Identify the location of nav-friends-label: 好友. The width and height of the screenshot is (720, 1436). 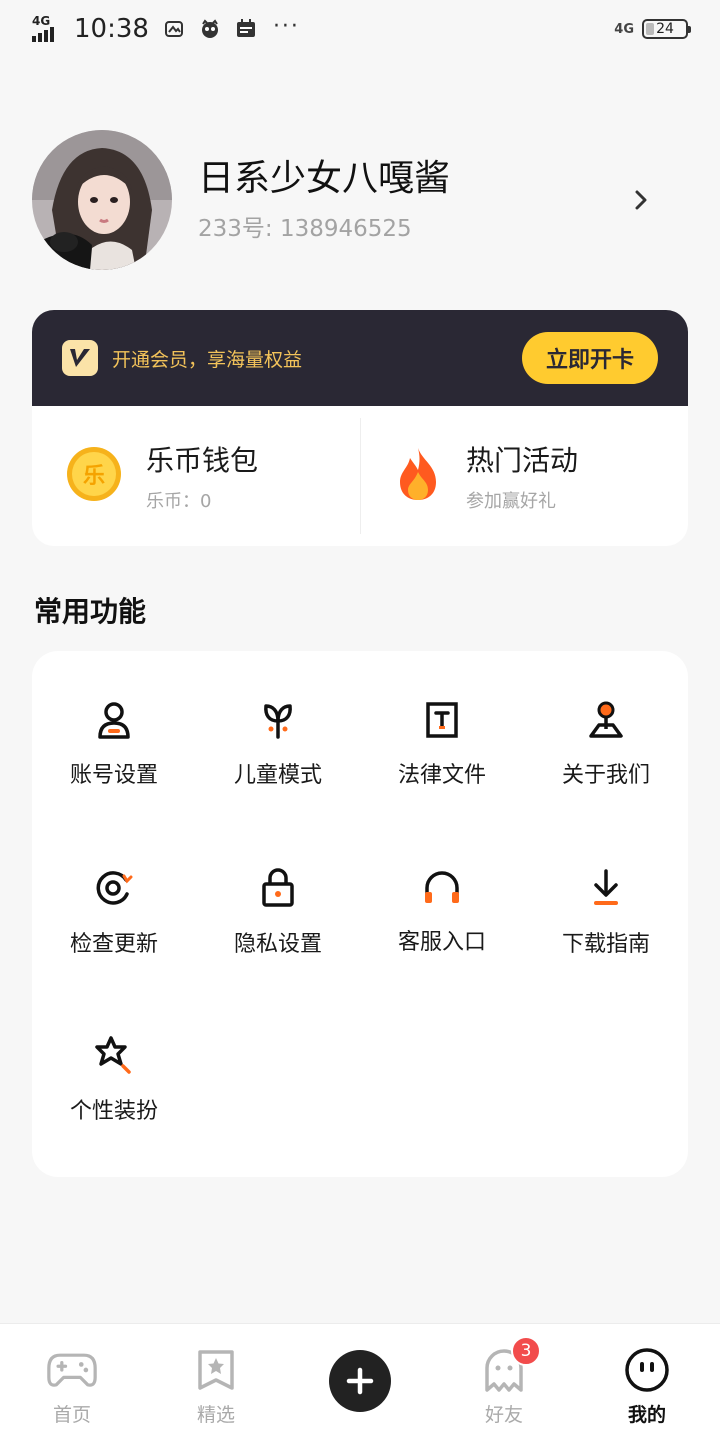
(503, 1415).